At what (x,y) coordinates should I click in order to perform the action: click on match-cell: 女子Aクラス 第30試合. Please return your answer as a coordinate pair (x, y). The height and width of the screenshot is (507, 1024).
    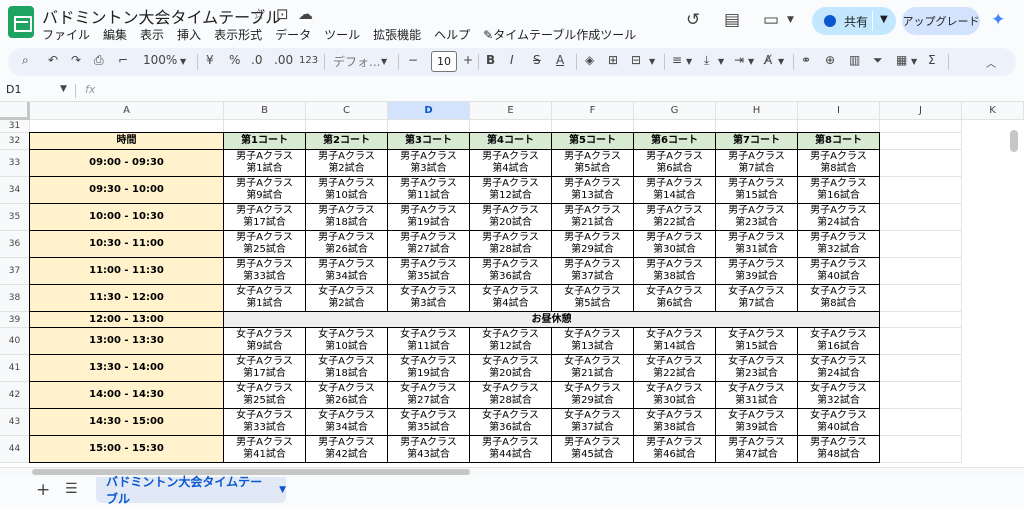
    Looking at the image, I should click on (675, 395).